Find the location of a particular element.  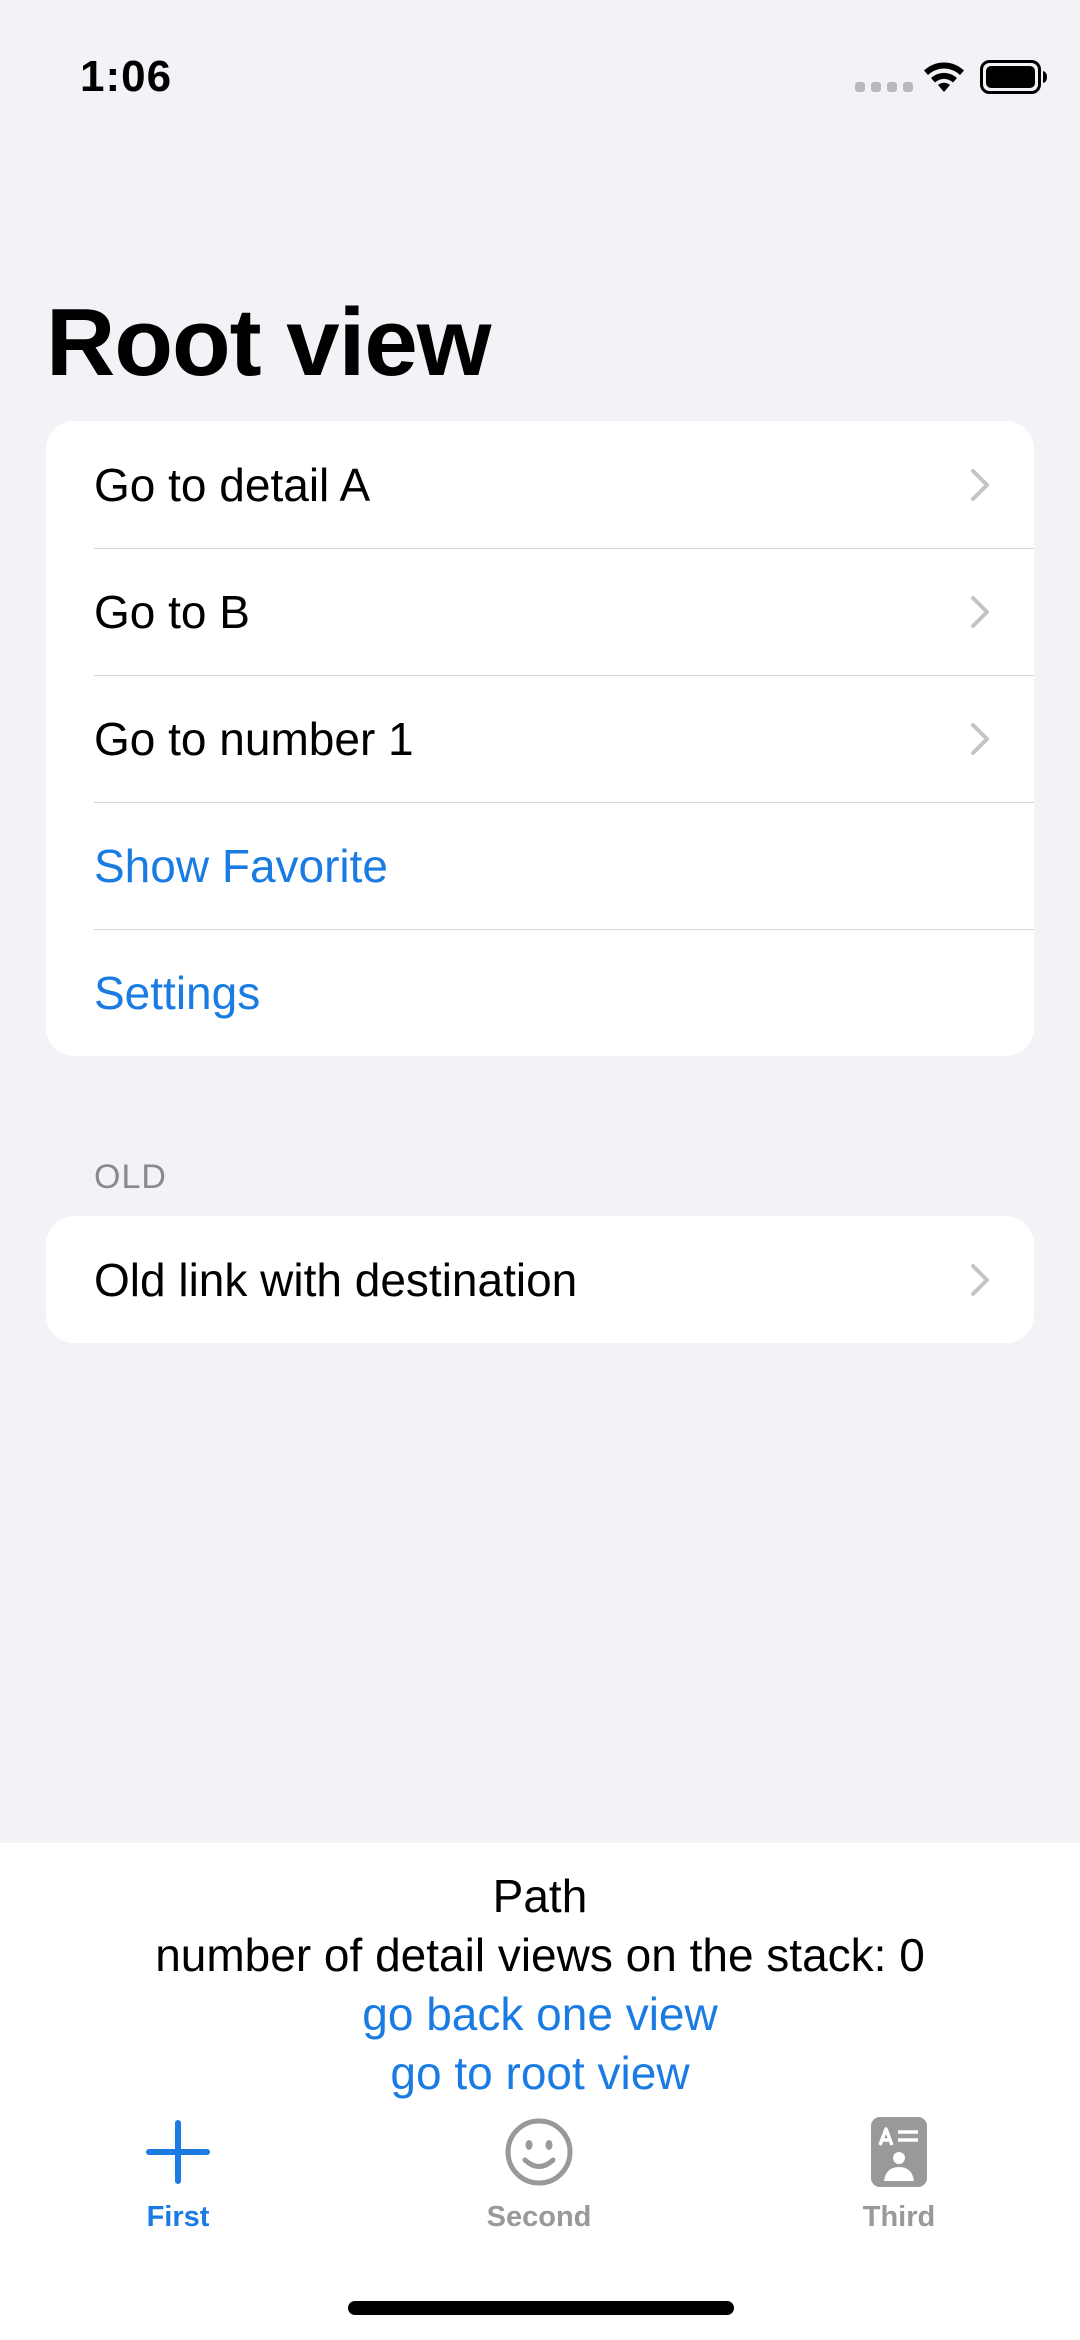

contact-card-icon is located at coordinates (899, 2152).